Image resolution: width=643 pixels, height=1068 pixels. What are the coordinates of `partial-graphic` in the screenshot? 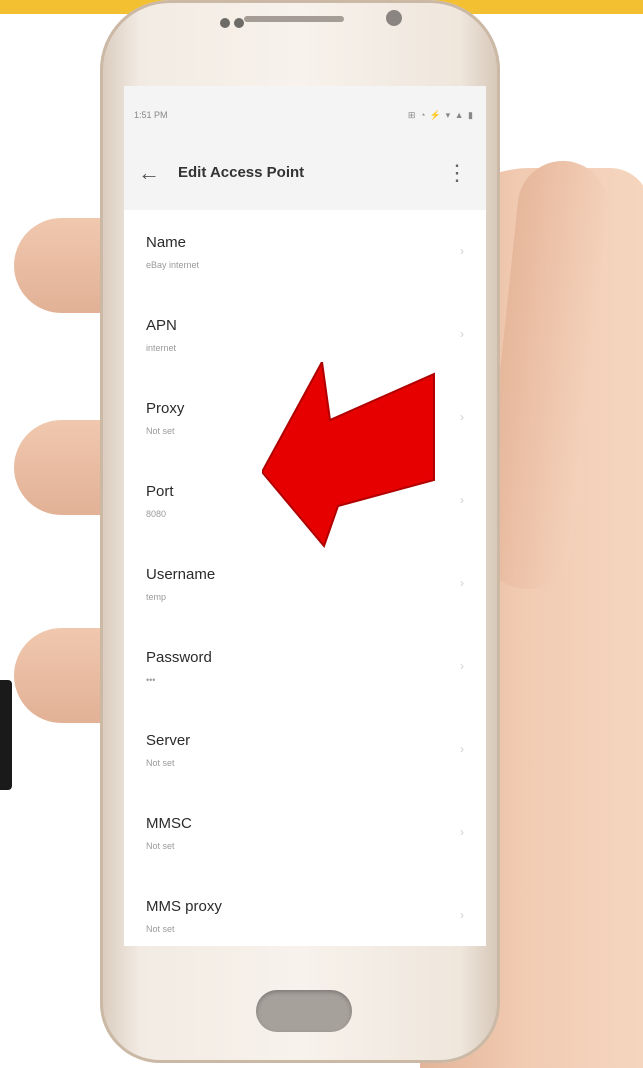 It's located at (6, 735).